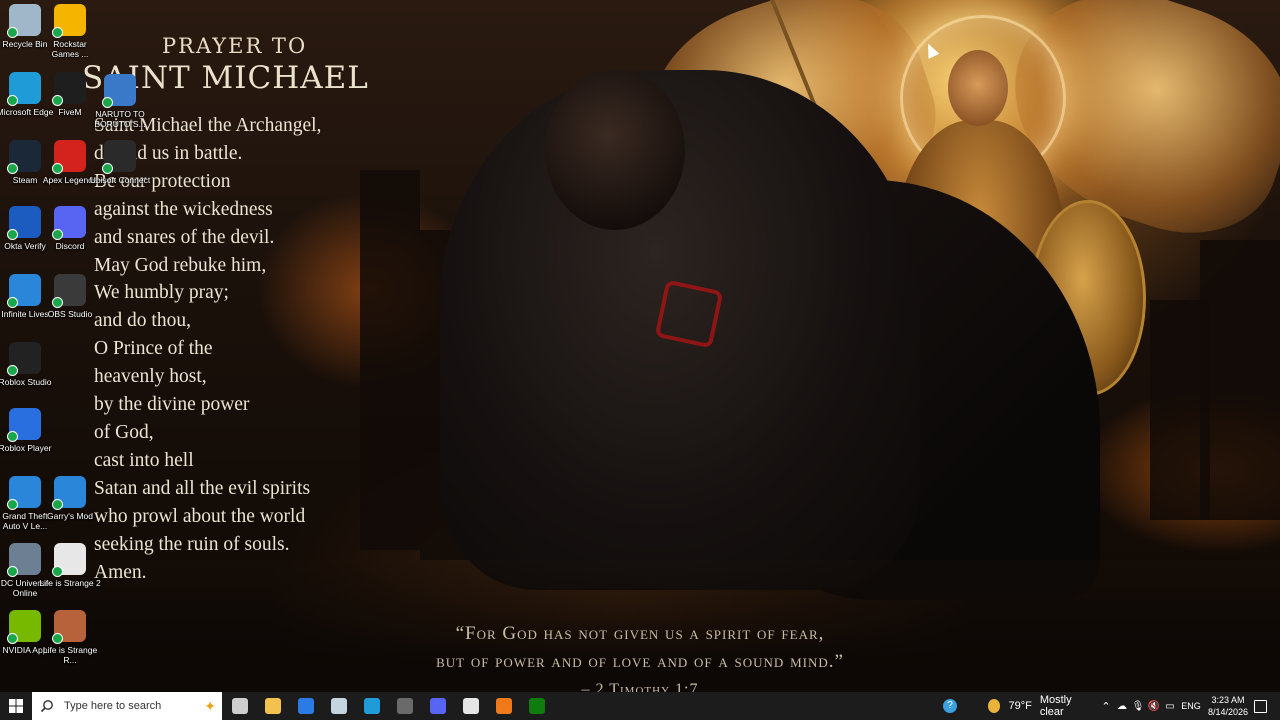  I want to click on desktop-icon-label: Discord, so click(70, 246).